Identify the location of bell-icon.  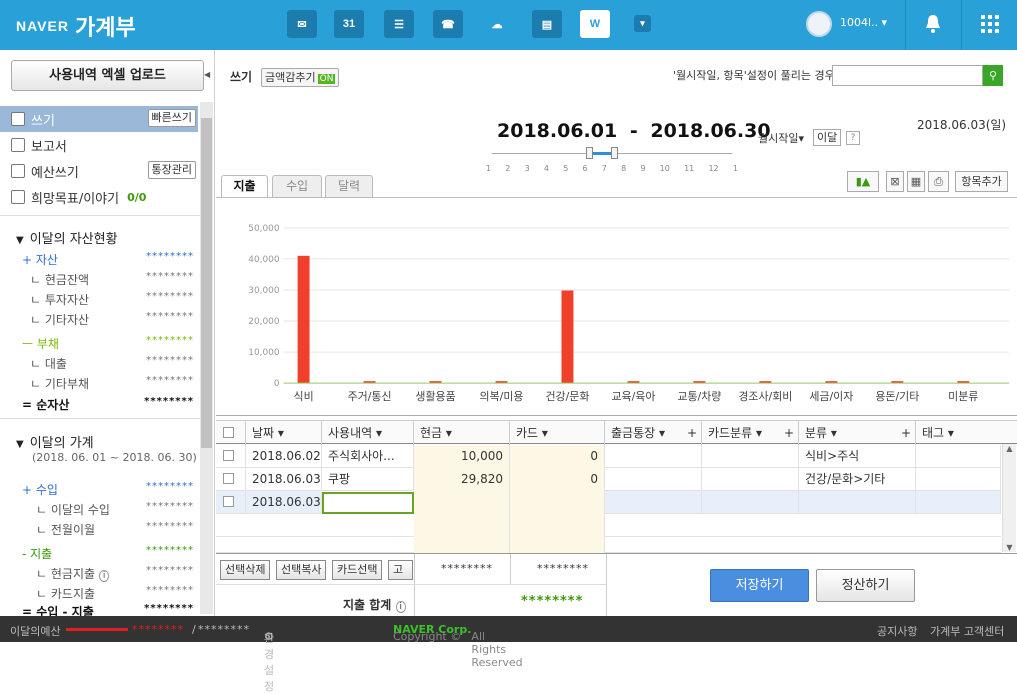
(933, 24).